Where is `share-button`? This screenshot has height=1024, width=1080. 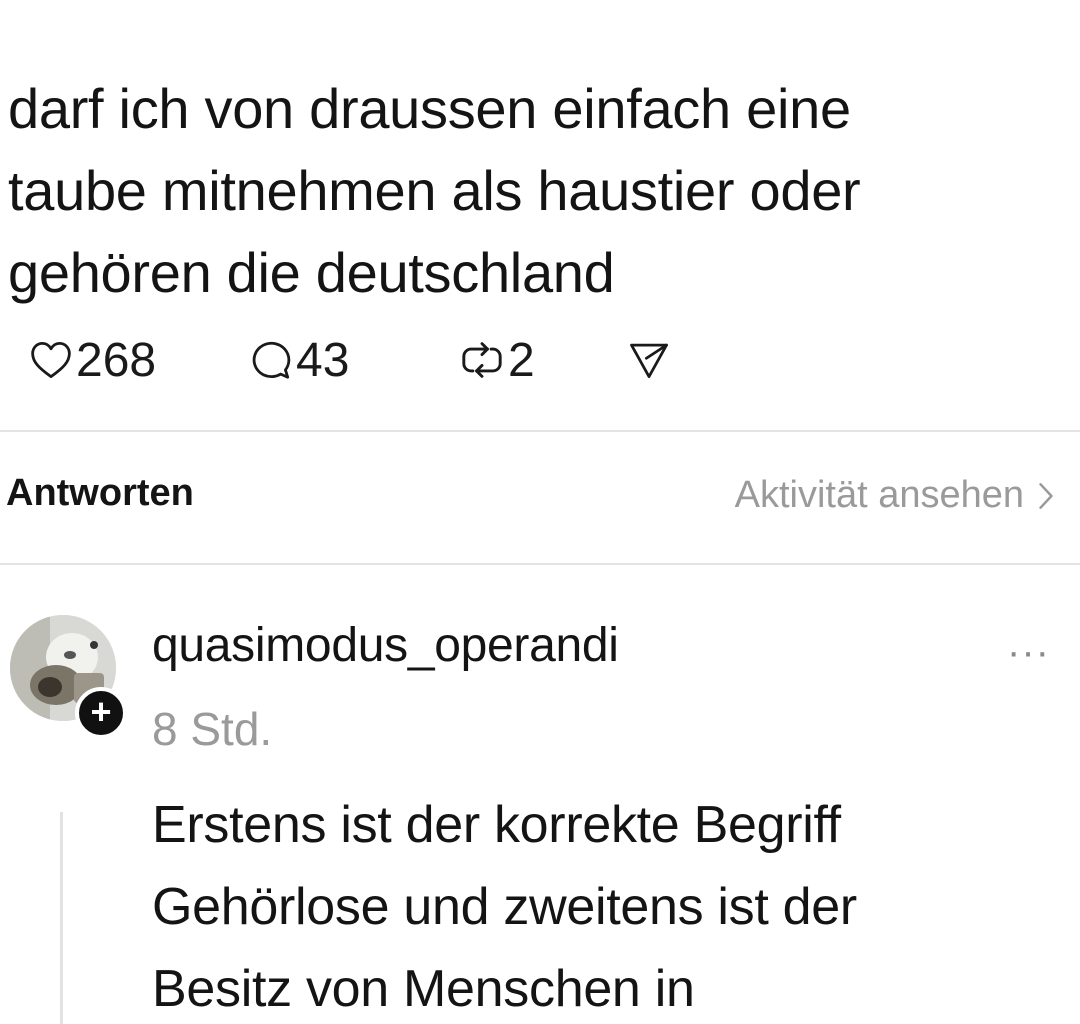
share-button is located at coordinates (649, 360).